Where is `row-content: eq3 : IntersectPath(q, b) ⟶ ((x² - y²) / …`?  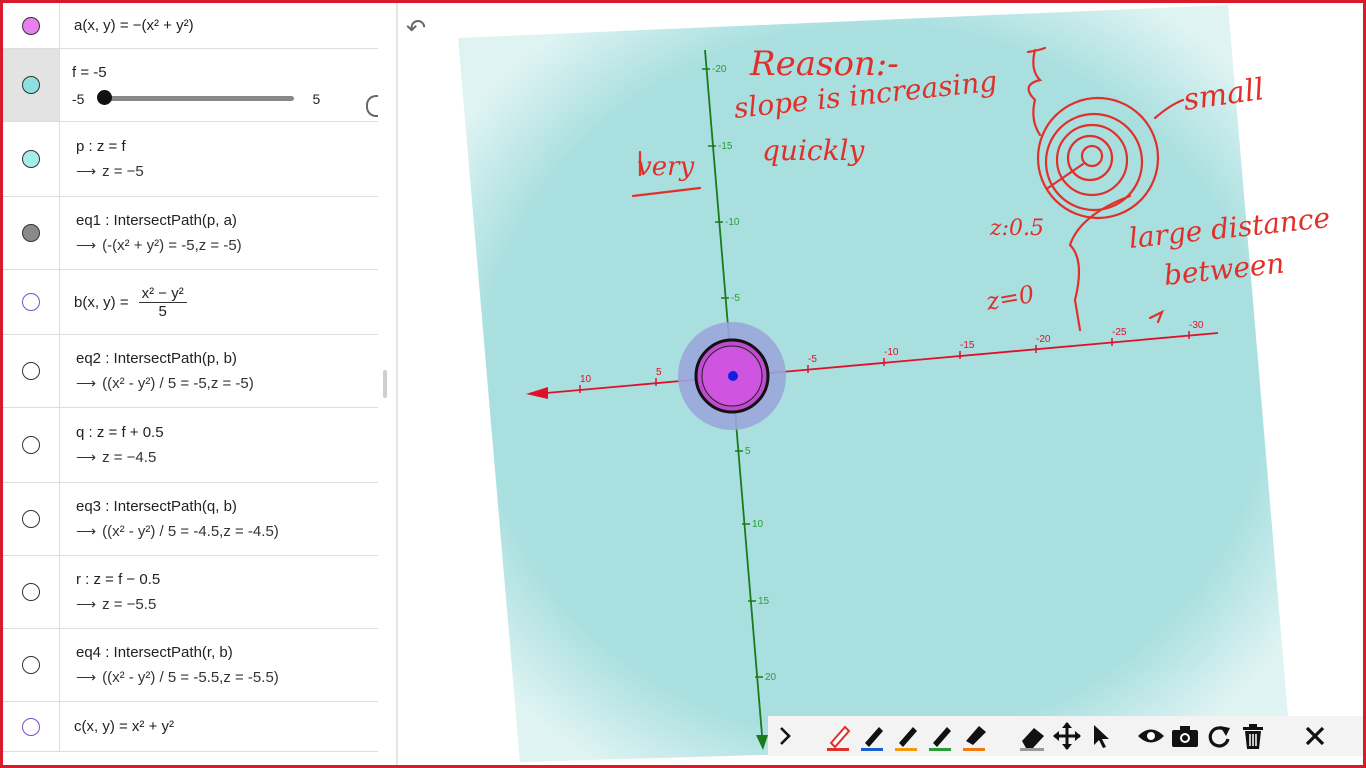
row-content: eq3 : IntersectPath(q, b) ⟶ ((x² - y²) / … is located at coordinates (219, 519).